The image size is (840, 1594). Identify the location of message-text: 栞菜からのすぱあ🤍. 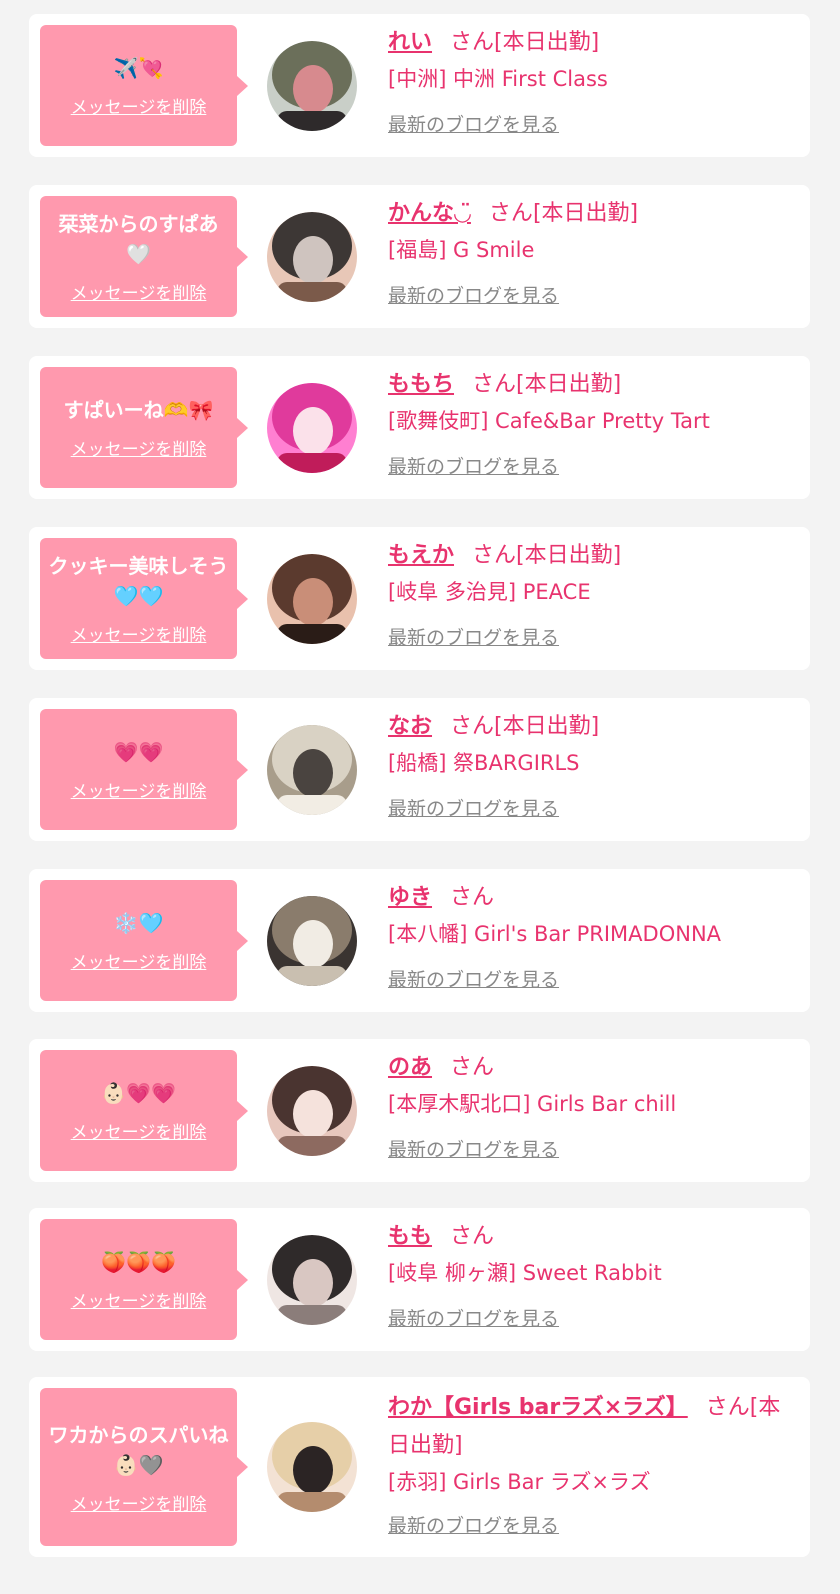
(138, 239).